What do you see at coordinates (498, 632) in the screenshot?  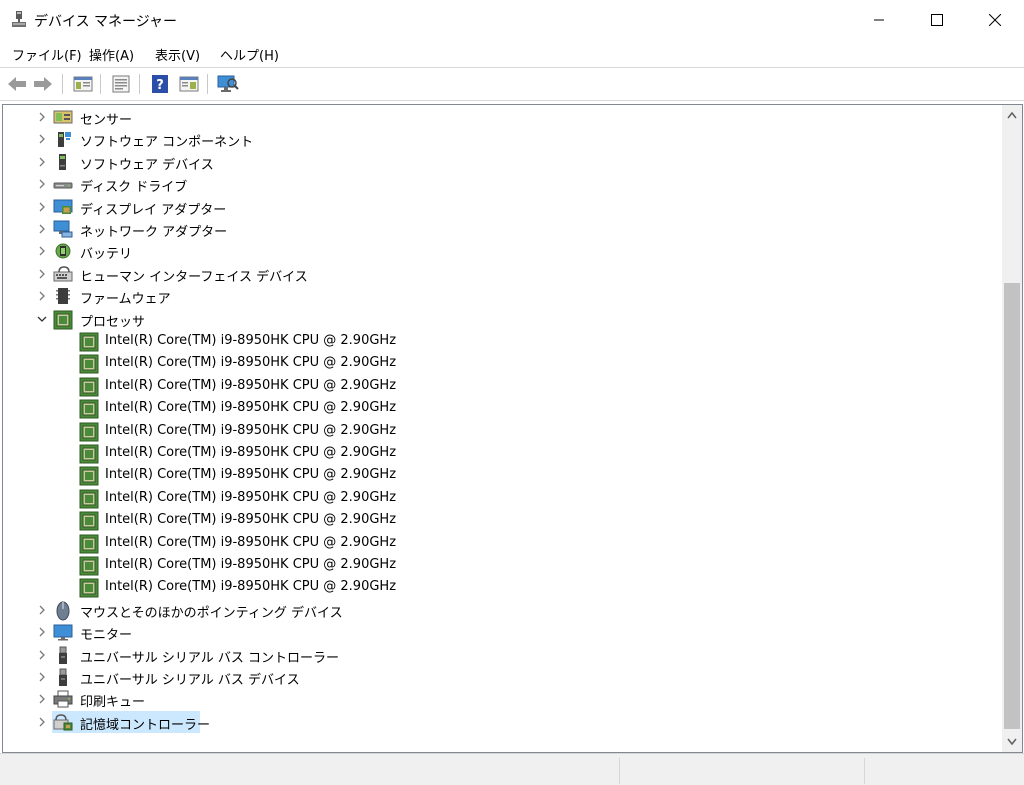 I see `tree-category: モニター` at bounding box center [498, 632].